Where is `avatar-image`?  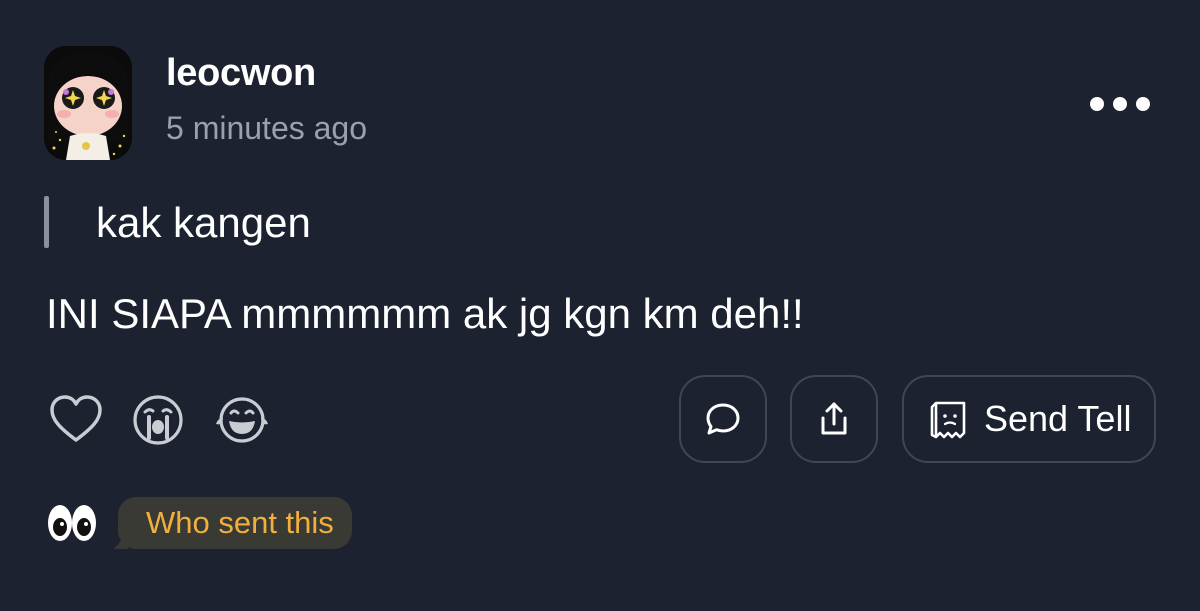 avatar-image is located at coordinates (88, 103).